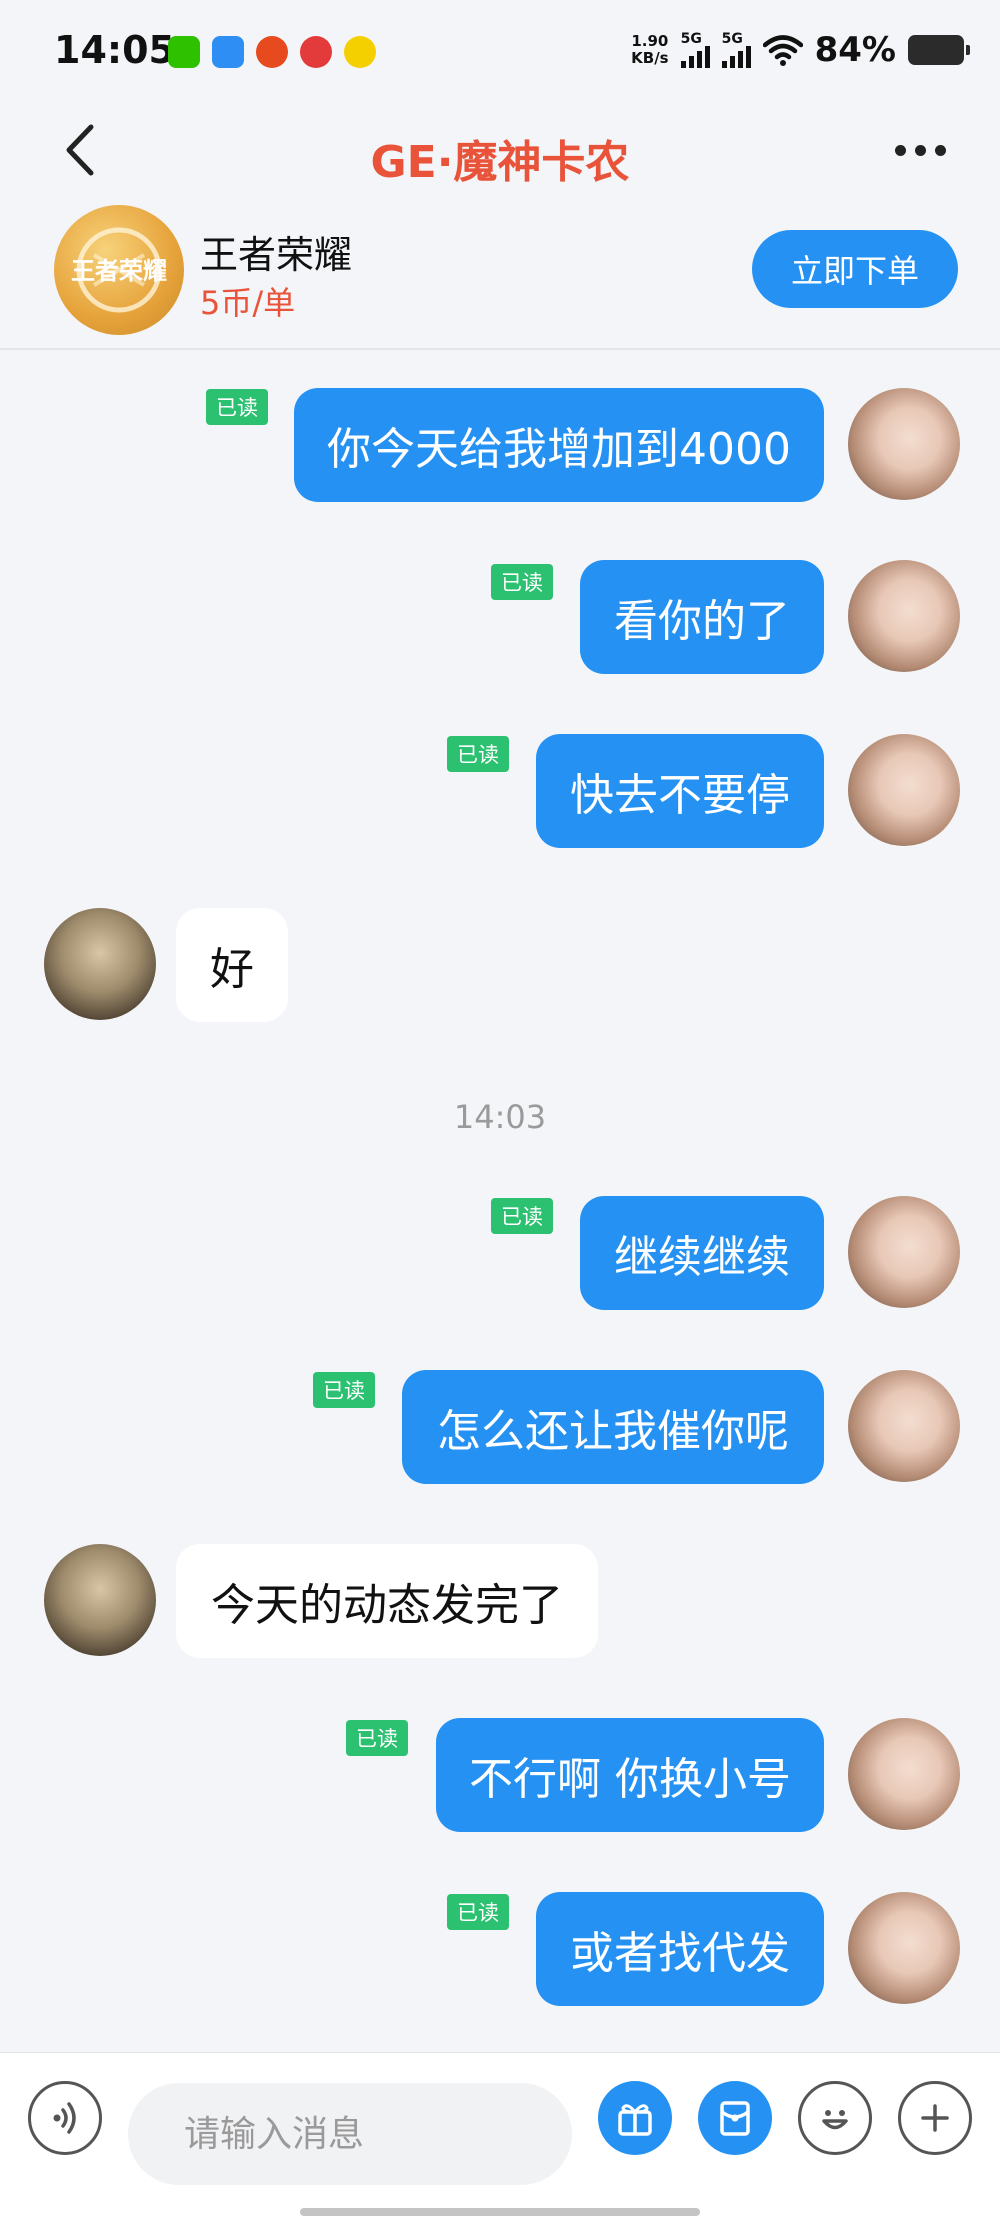 The image size is (1000, 2222). I want to click on app-orange-icon, so click(272, 52).